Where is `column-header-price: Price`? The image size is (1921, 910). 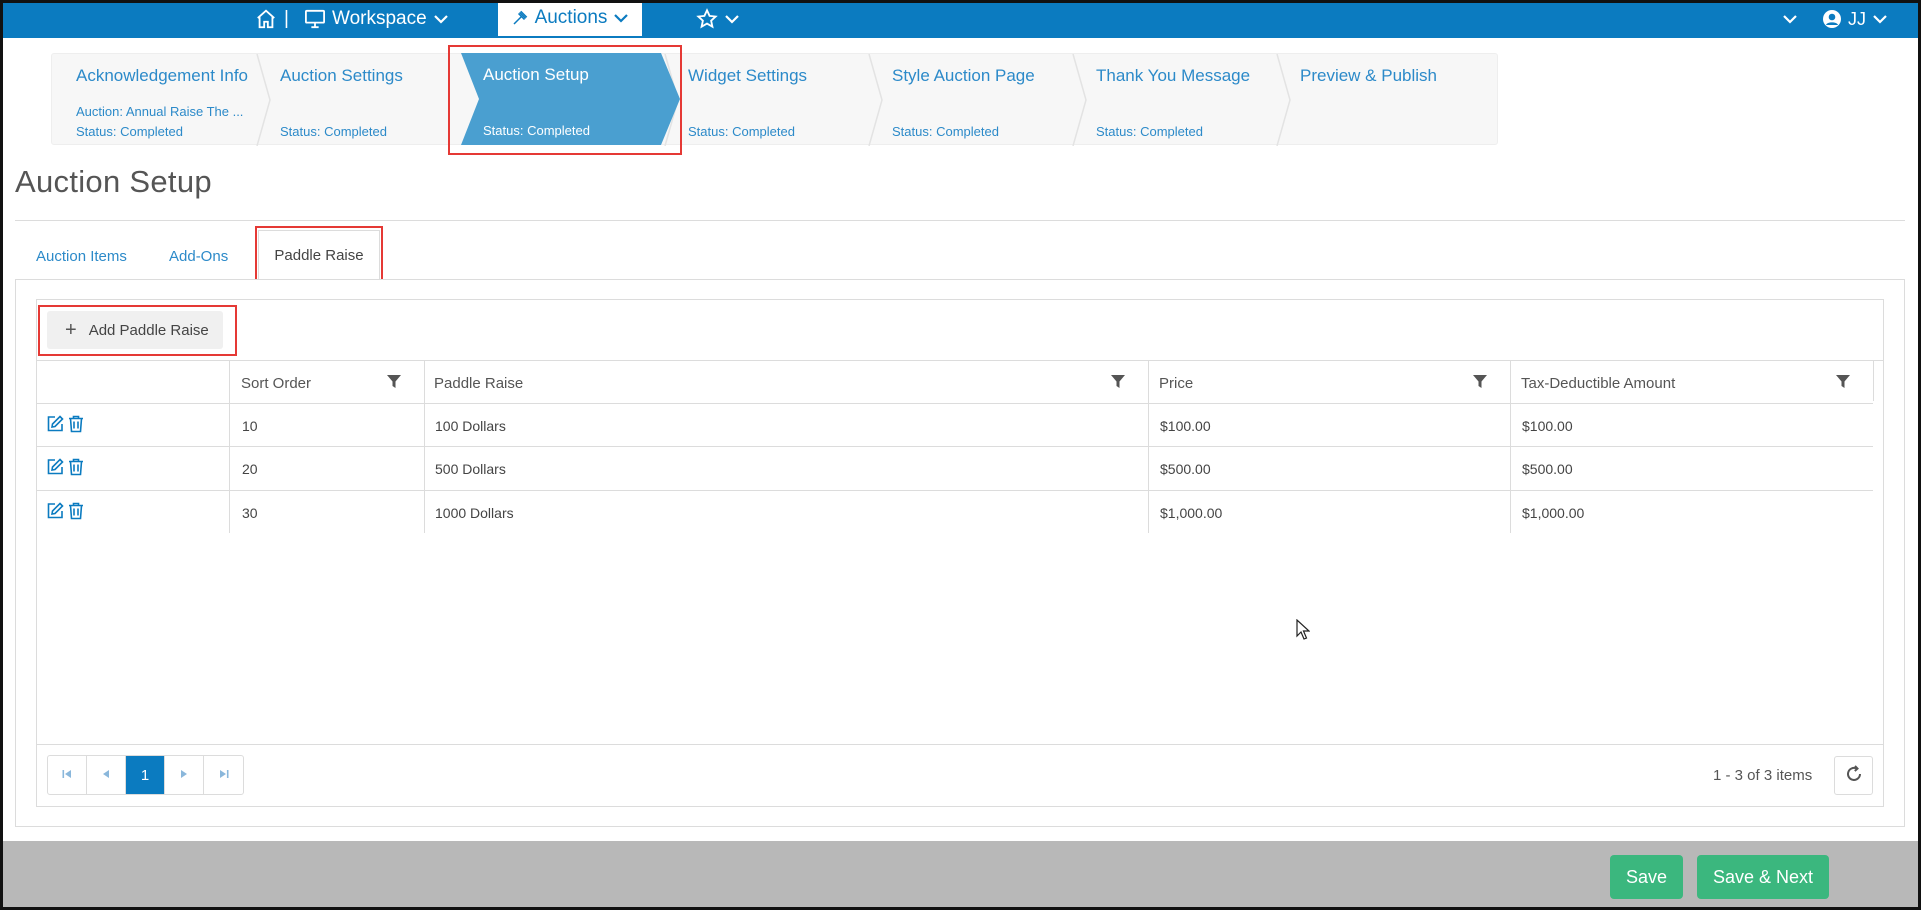 column-header-price: Price is located at coordinates (1329, 383).